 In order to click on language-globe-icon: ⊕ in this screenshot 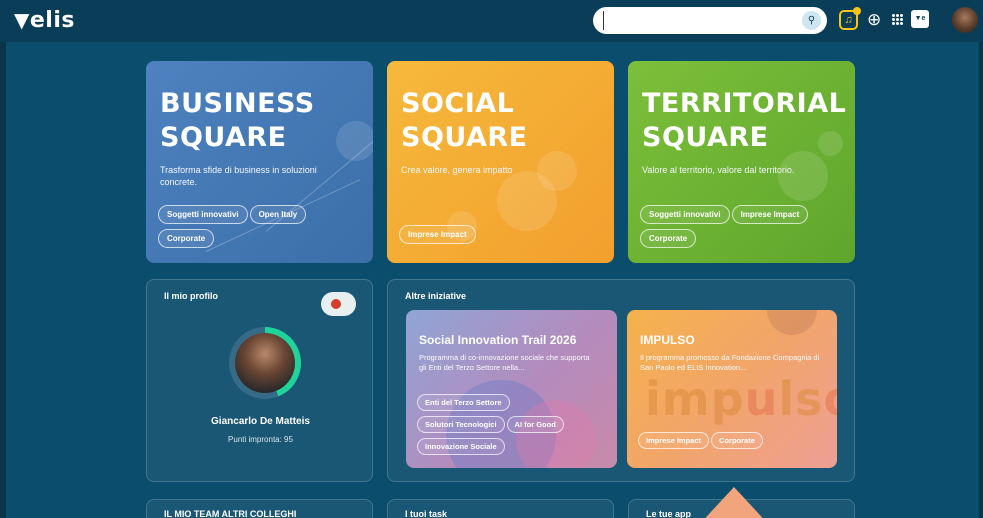, I will do `click(874, 20)`.